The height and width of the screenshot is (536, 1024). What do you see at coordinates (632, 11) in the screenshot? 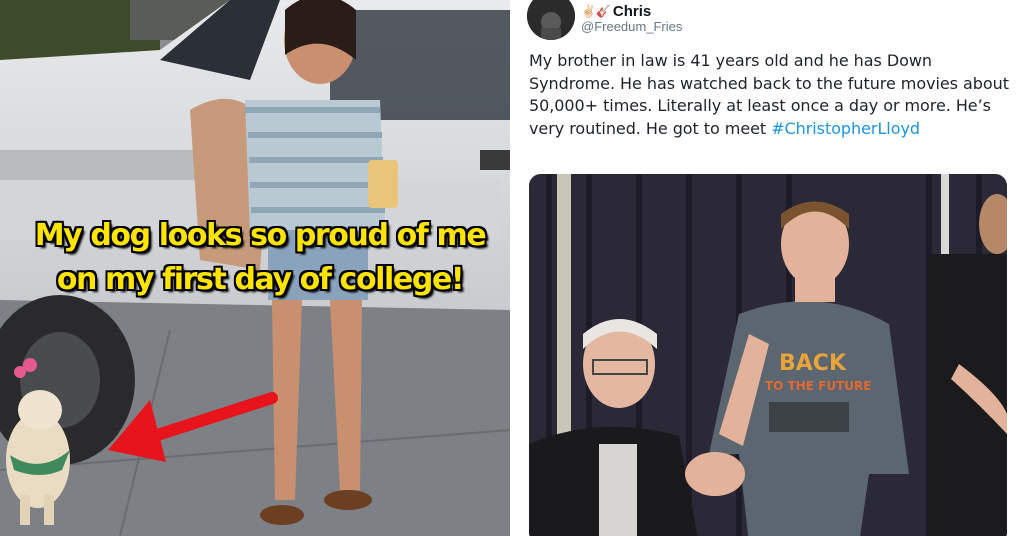
I see `author-display-name: Chris` at bounding box center [632, 11].